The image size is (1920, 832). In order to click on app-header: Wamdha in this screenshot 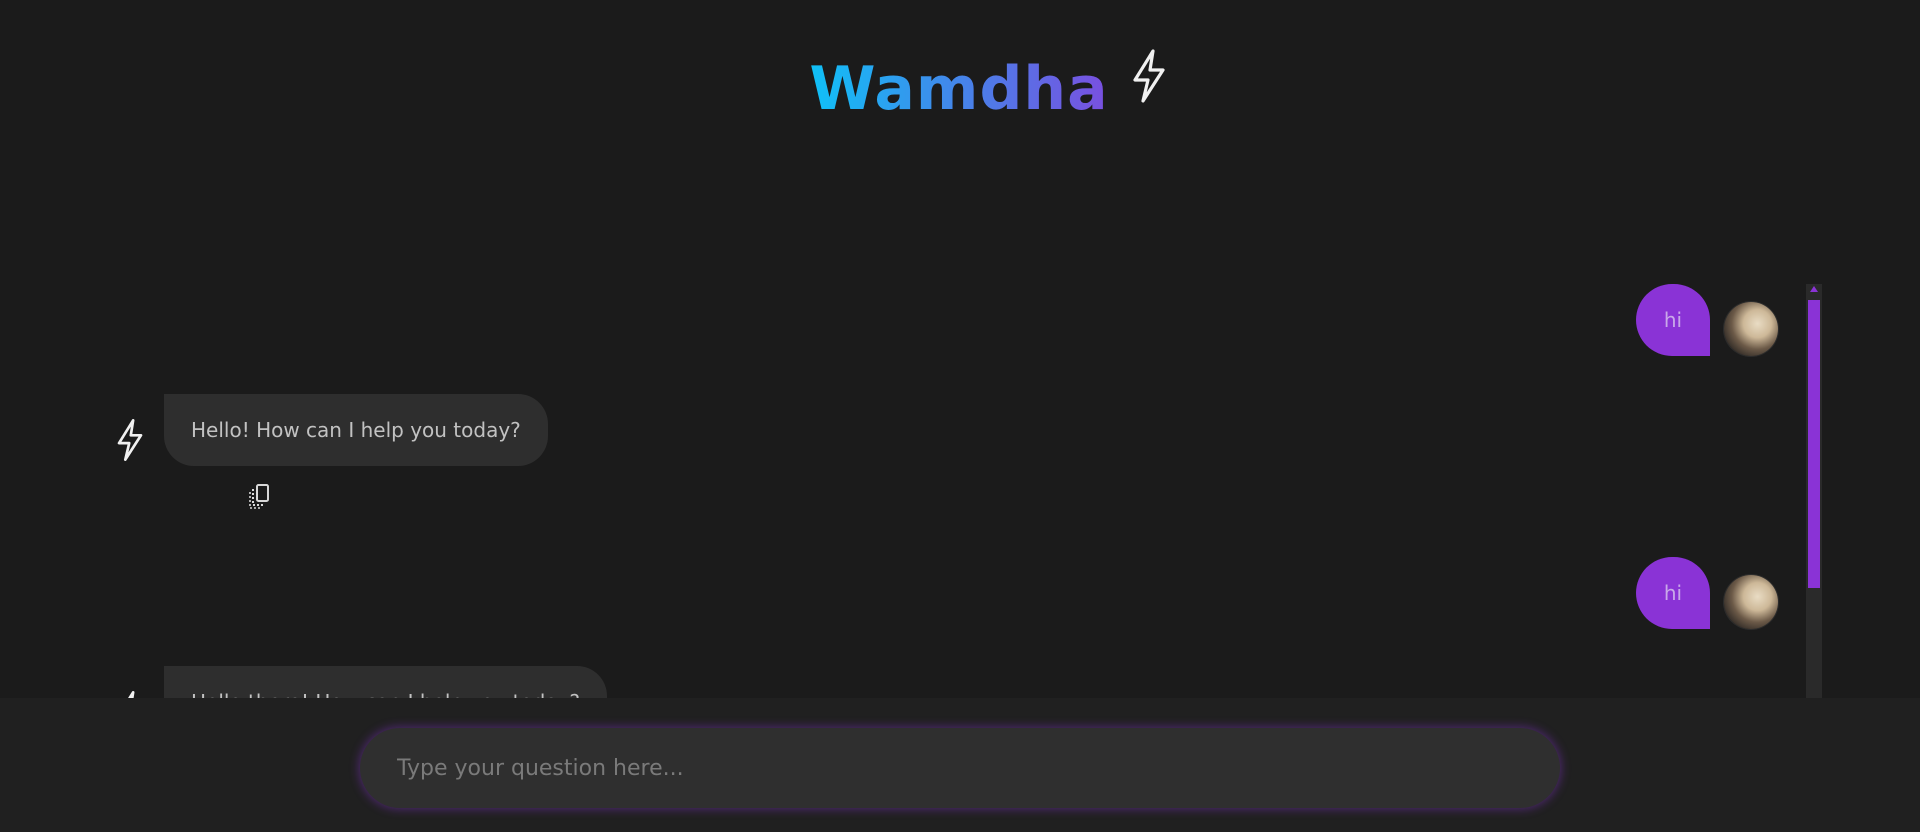, I will do `click(960, 89)`.